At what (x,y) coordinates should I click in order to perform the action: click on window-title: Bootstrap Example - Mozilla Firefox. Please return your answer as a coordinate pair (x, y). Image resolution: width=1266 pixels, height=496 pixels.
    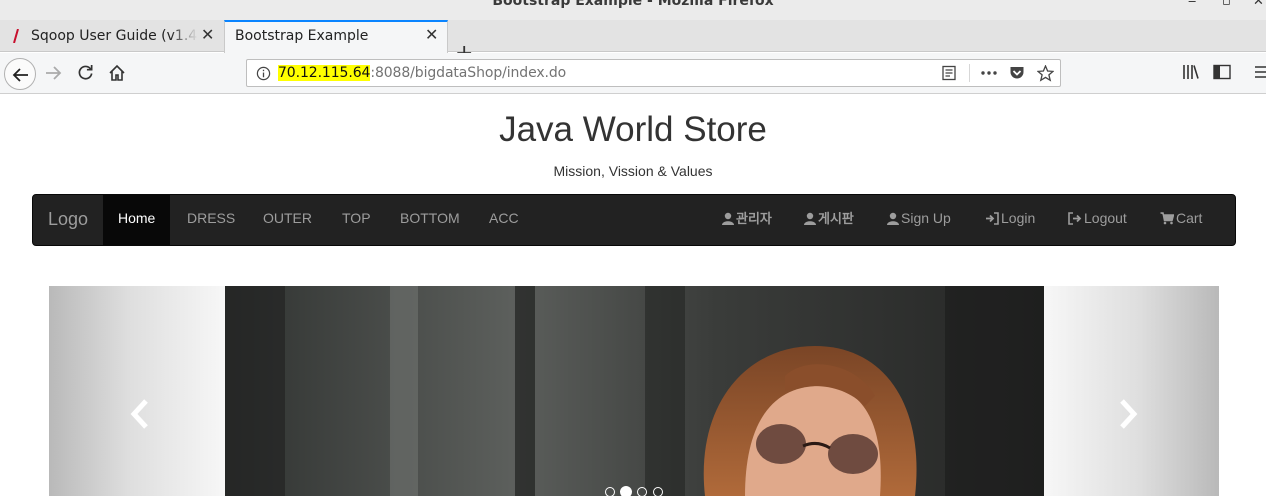
    Looking at the image, I should click on (633, 4).